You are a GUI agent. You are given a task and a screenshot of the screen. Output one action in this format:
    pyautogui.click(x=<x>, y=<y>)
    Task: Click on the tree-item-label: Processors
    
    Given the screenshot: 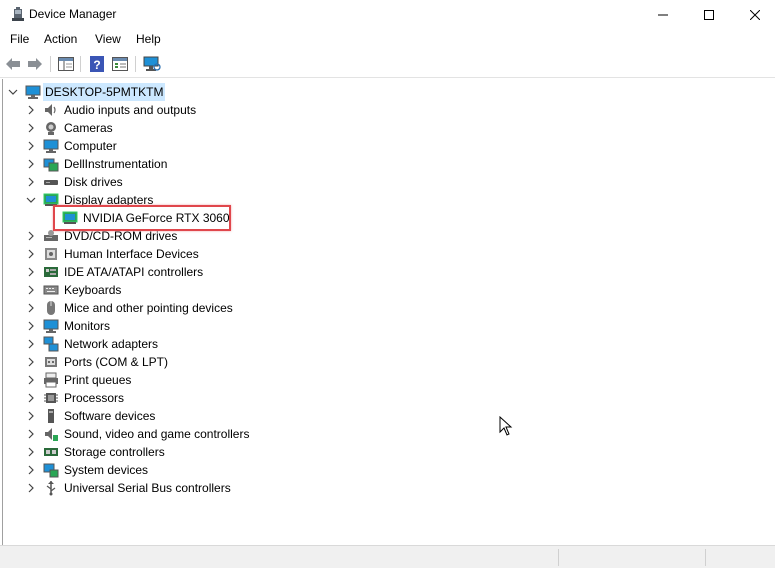 What is the action you would take?
    pyautogui.click(x=94, y=398)
    